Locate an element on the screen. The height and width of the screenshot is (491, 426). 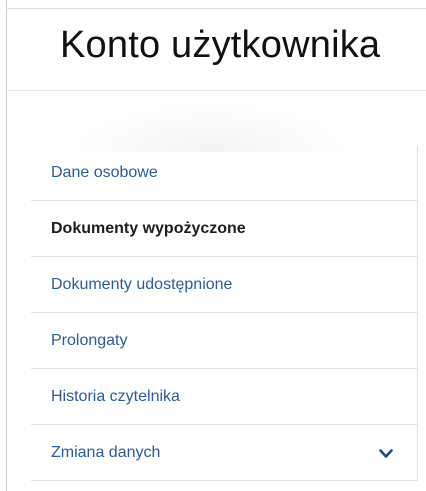
header-divider is located at coordinates (216, 90).